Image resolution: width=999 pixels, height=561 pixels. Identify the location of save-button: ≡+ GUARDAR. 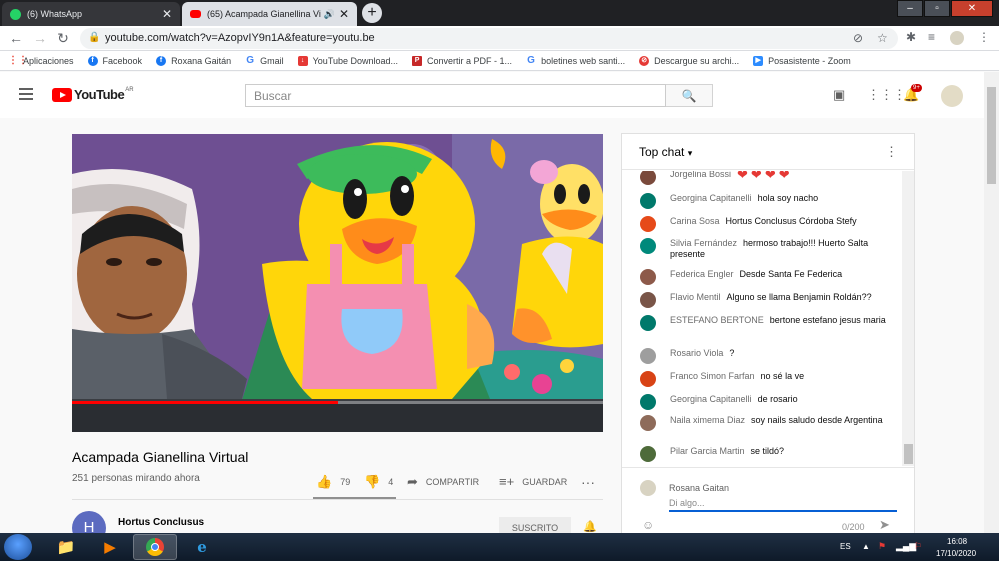
(533, 481).